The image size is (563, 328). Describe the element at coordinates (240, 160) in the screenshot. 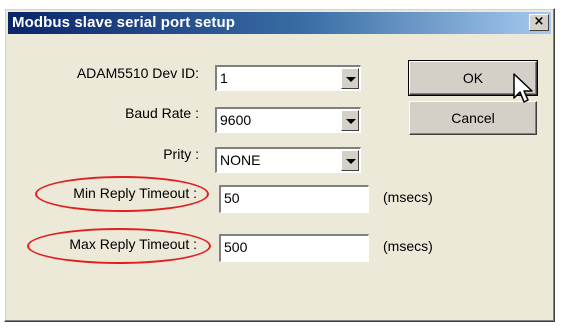

I see `parity-value: NONE` at that location.